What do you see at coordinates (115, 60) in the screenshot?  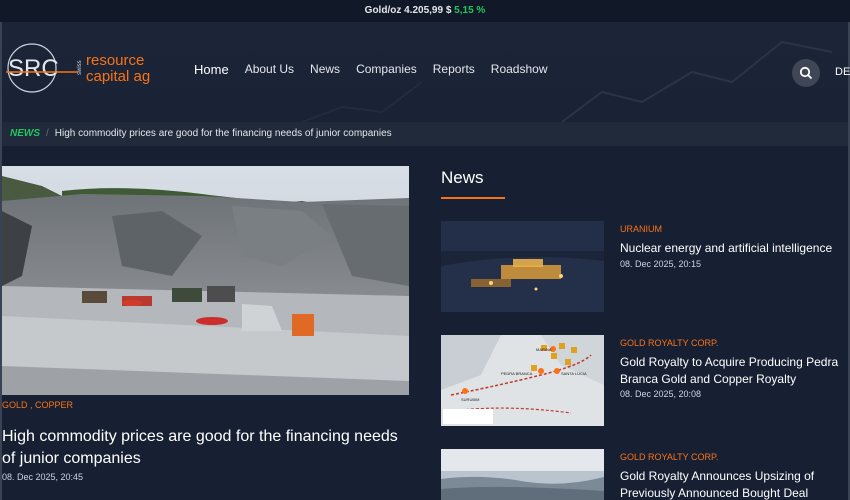 I see `logo-line1: resource` at bounding box center [115, 60].